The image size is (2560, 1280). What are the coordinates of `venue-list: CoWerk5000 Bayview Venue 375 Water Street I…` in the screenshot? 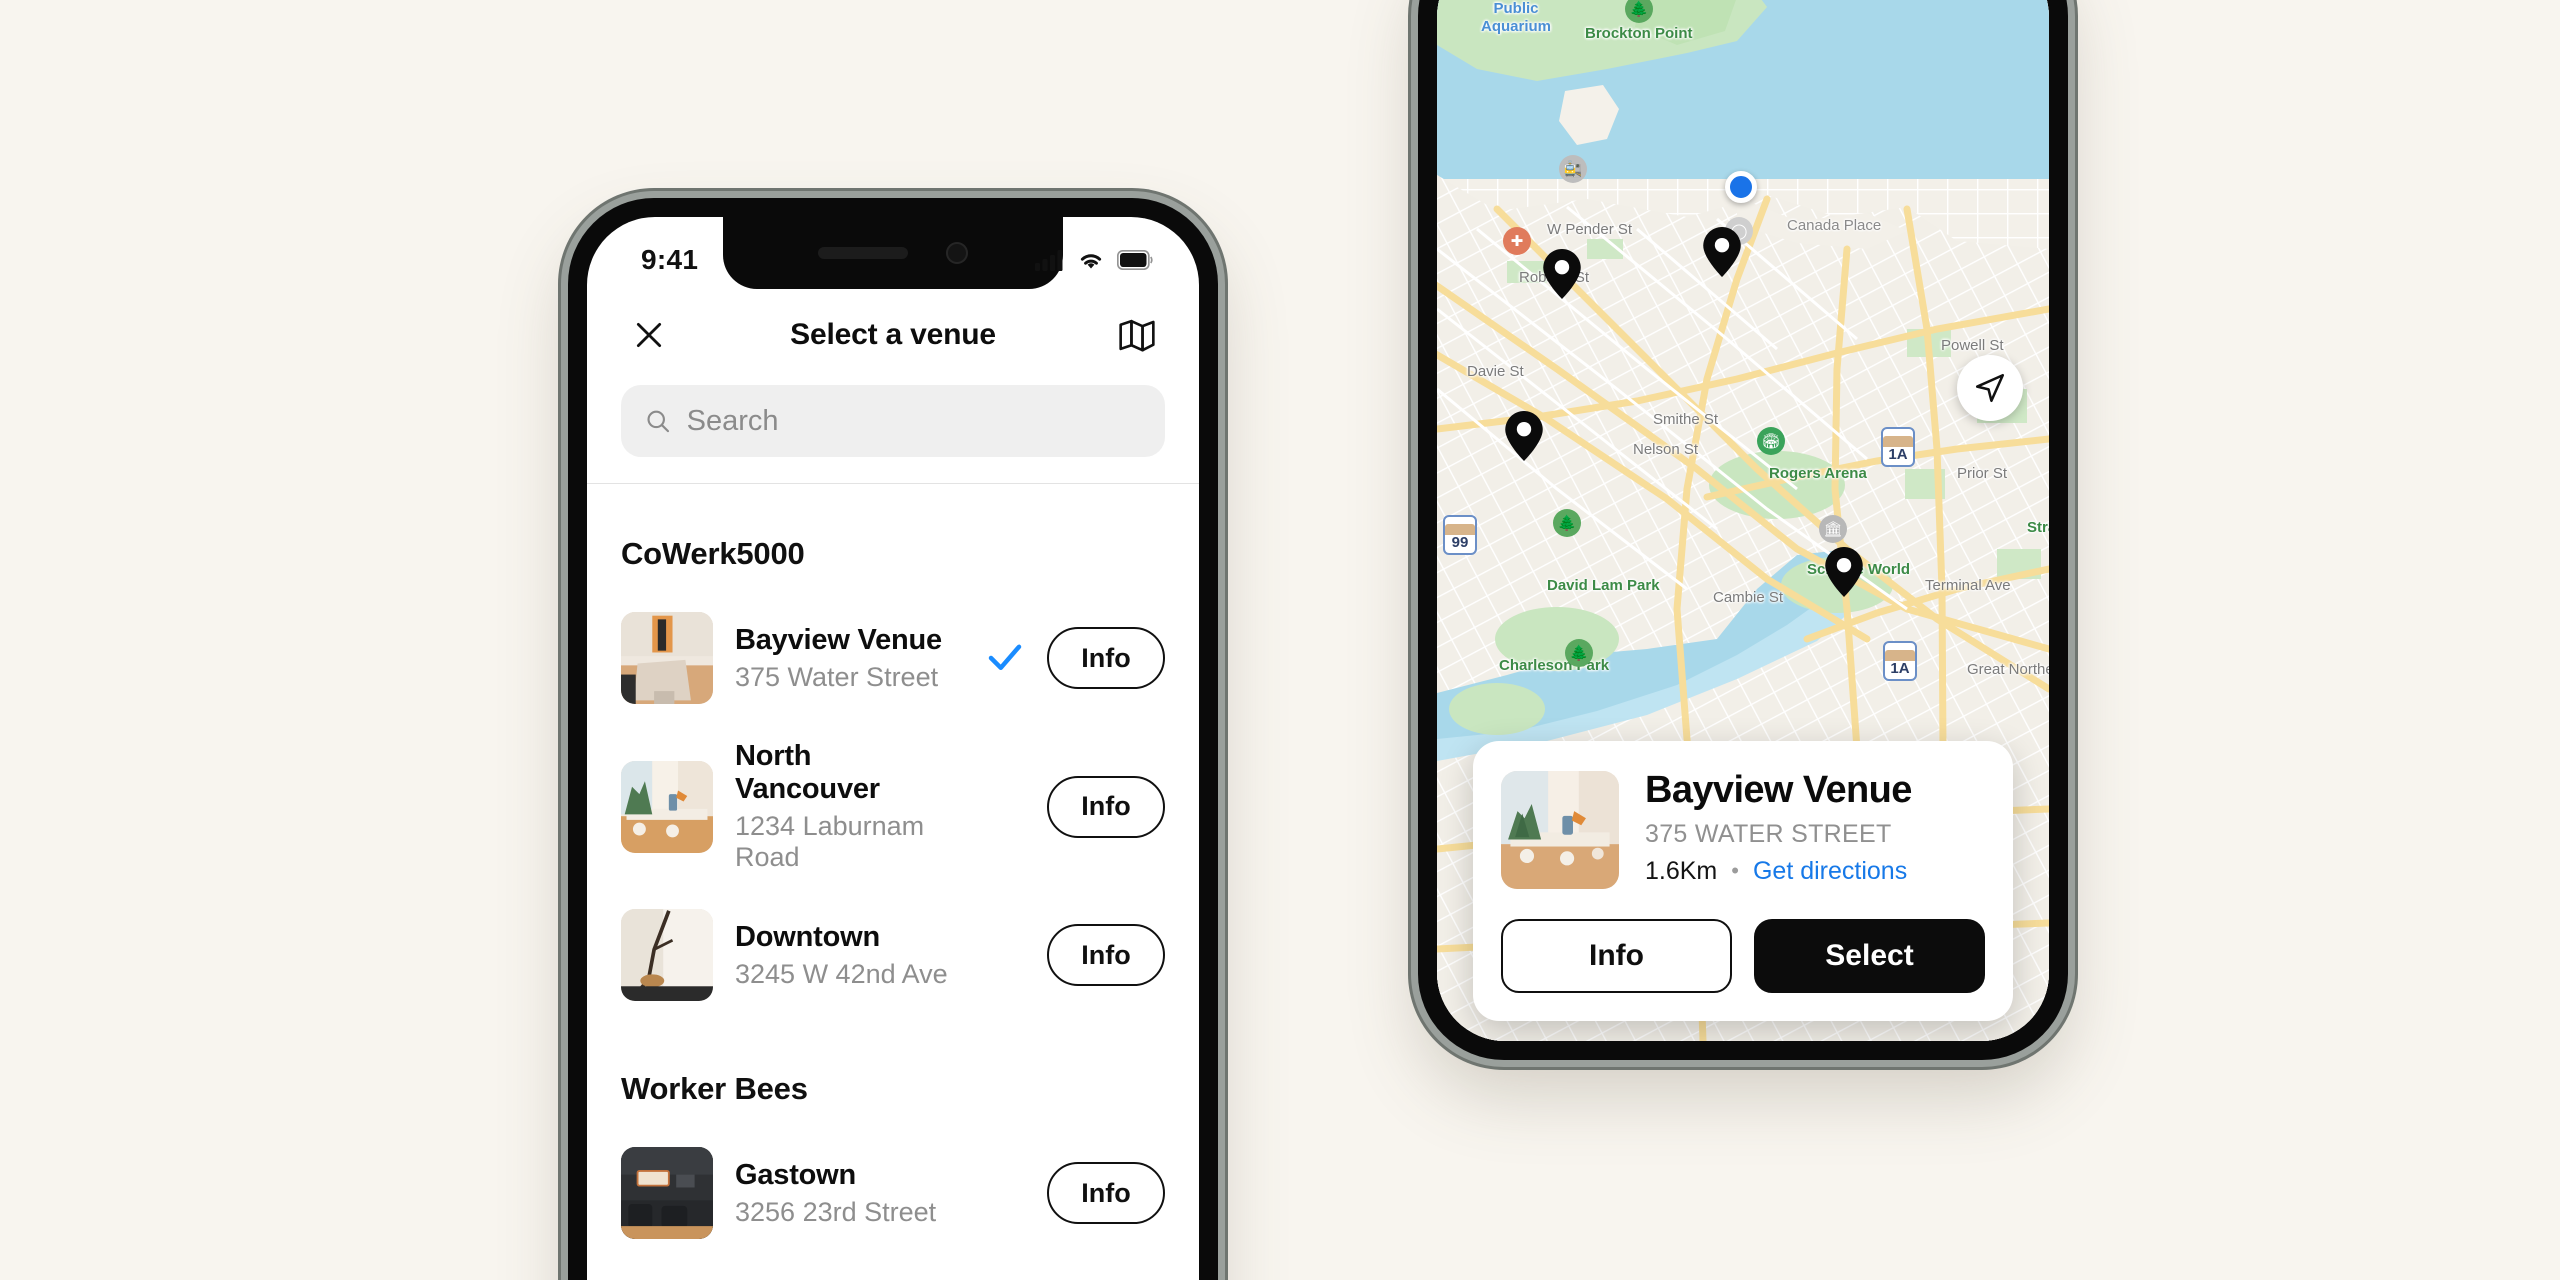 It's located at (893, 870).